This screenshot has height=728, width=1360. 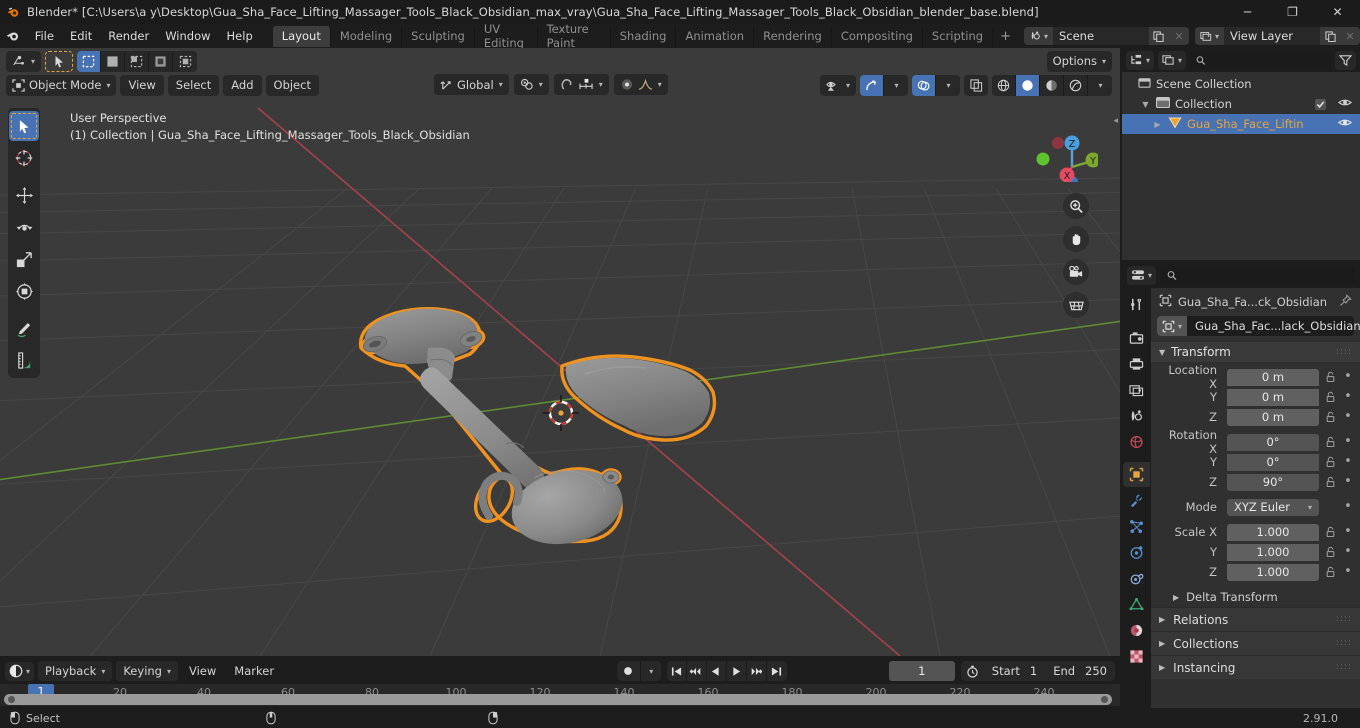 What do you see at coordinates (1079, 61) in the screenshot?
I see `viewport-options-button: Options ▾` at bounding box center [1079, 61].